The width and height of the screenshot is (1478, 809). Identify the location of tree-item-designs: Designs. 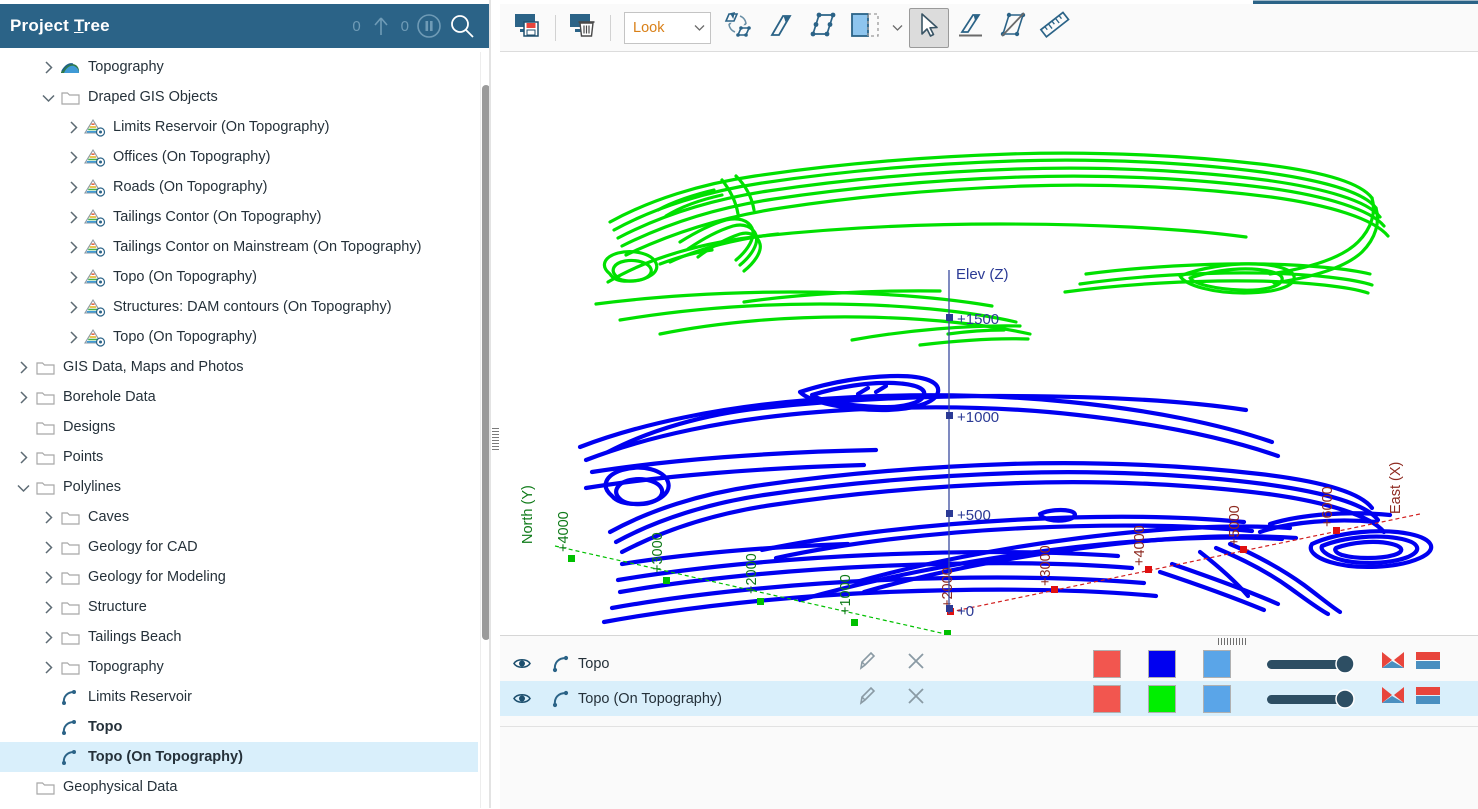
(239, 427).